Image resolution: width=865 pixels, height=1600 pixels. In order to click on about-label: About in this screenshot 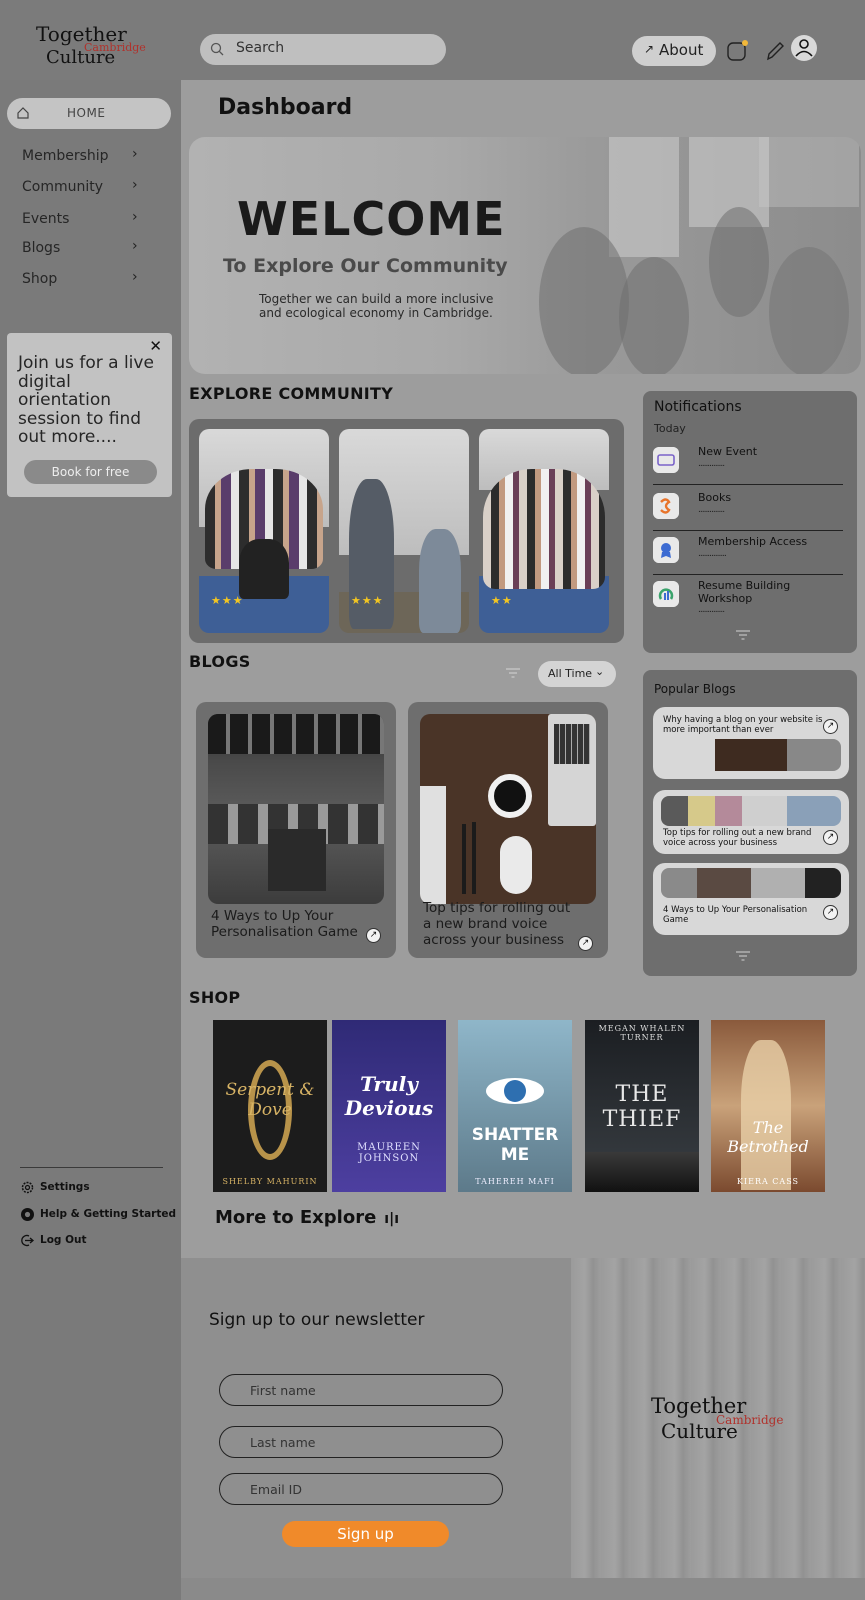, I will do `click(681, 50)`.